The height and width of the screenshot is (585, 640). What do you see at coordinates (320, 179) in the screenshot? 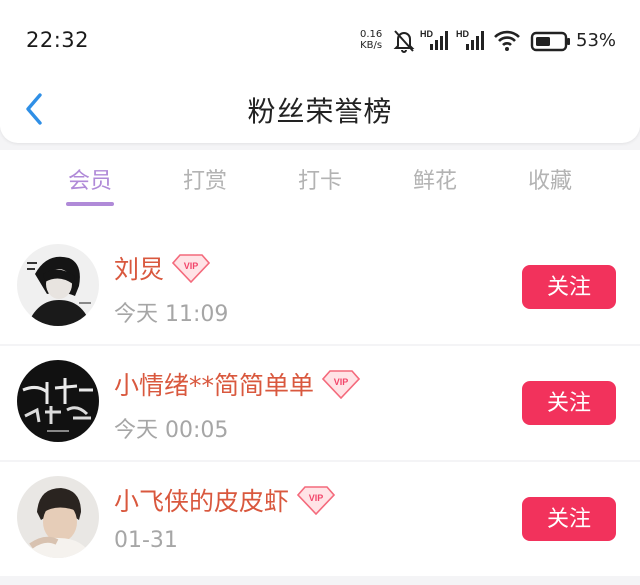
I see `tab-checkin: 打卡` at bounding box center [320, 179].